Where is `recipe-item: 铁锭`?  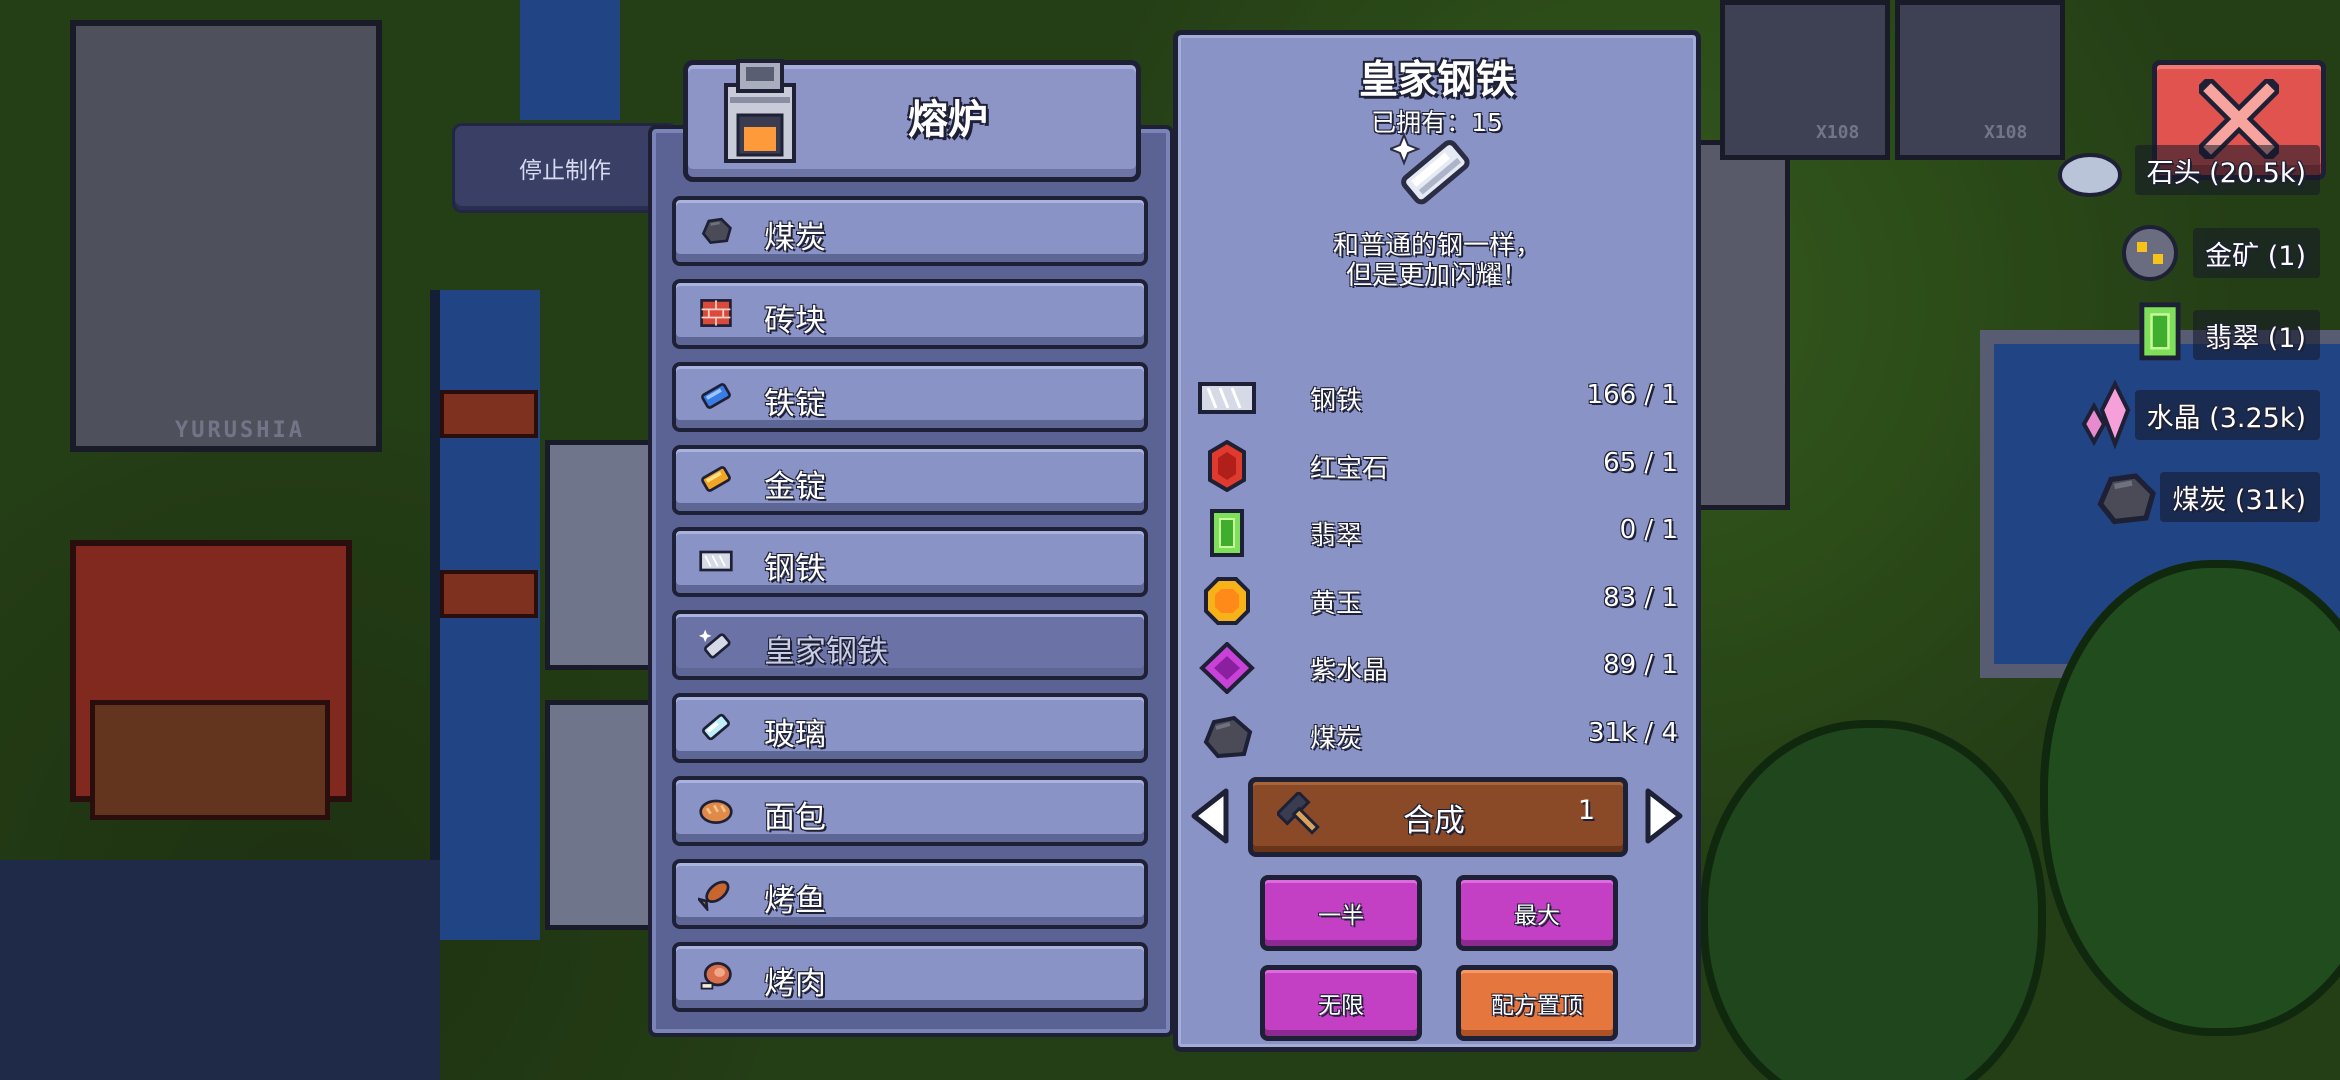 recipe-item: 铁锭 is located at coordinates (910, 397).